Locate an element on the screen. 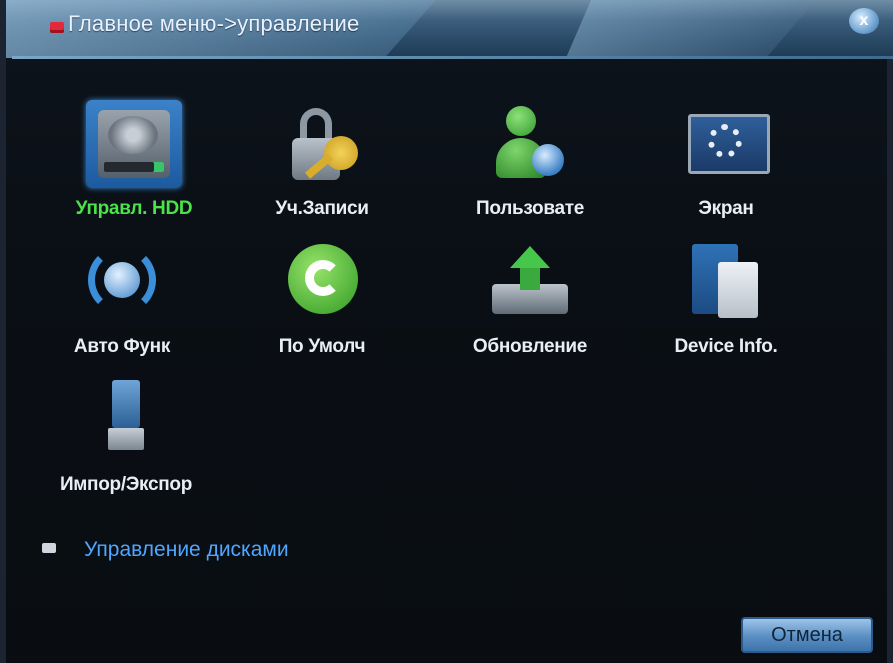  lock-key-icon is located at coordinates (322, 144).